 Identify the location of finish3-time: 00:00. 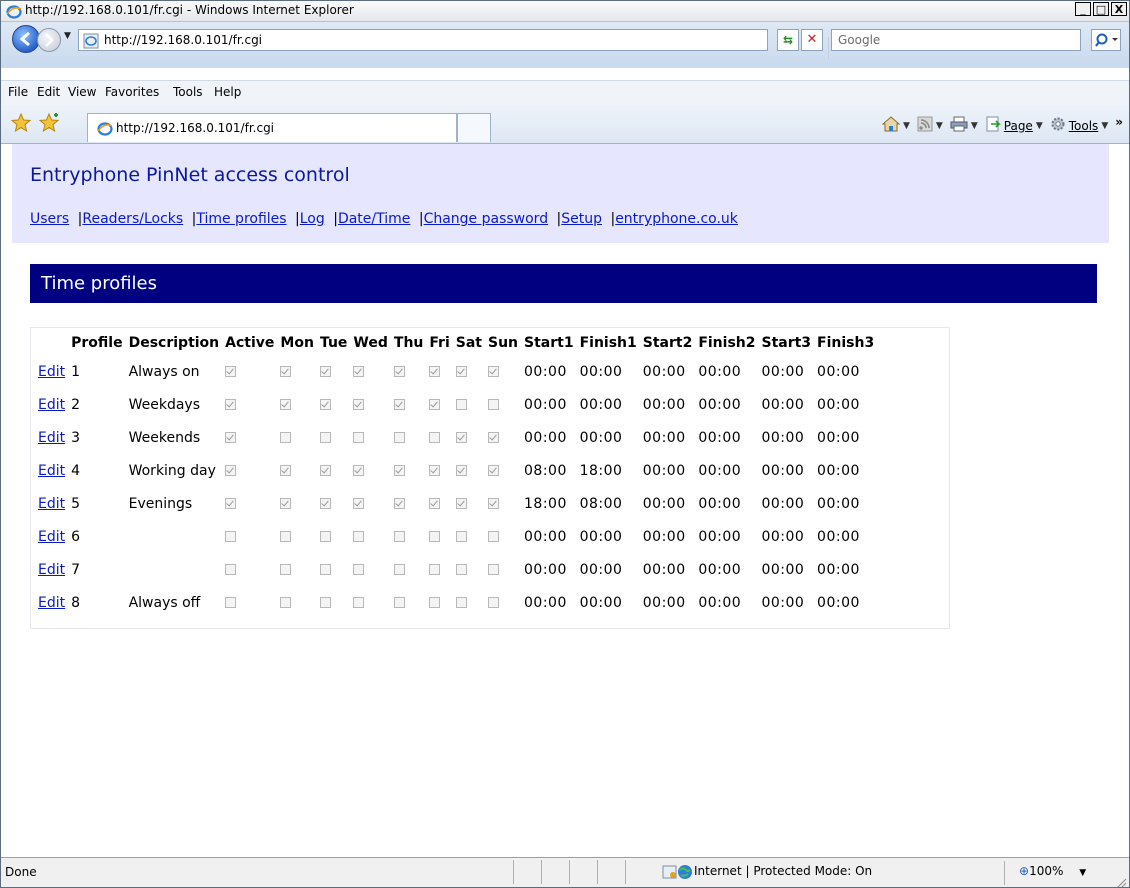
(838, 503).